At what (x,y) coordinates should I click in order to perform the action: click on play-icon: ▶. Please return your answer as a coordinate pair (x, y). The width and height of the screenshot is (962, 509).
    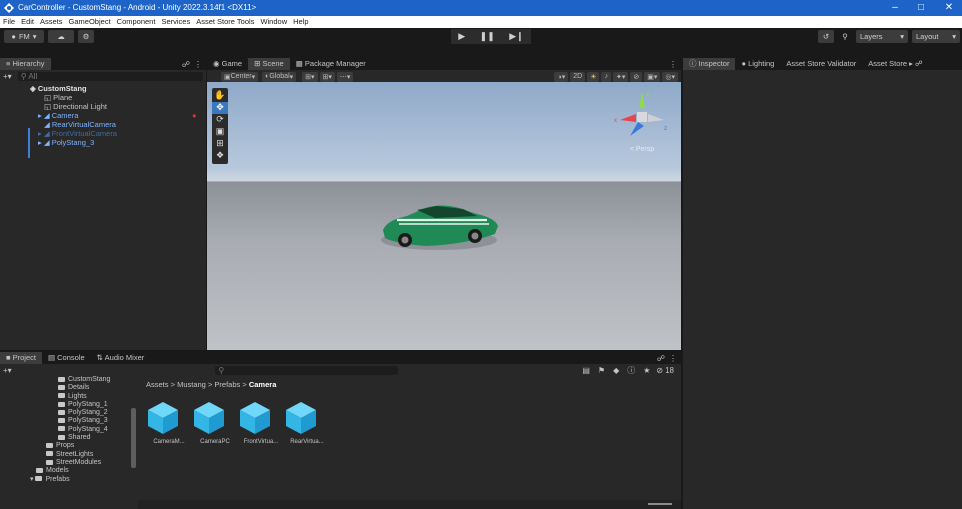
    Looking at the image, I should click on (461, 36).